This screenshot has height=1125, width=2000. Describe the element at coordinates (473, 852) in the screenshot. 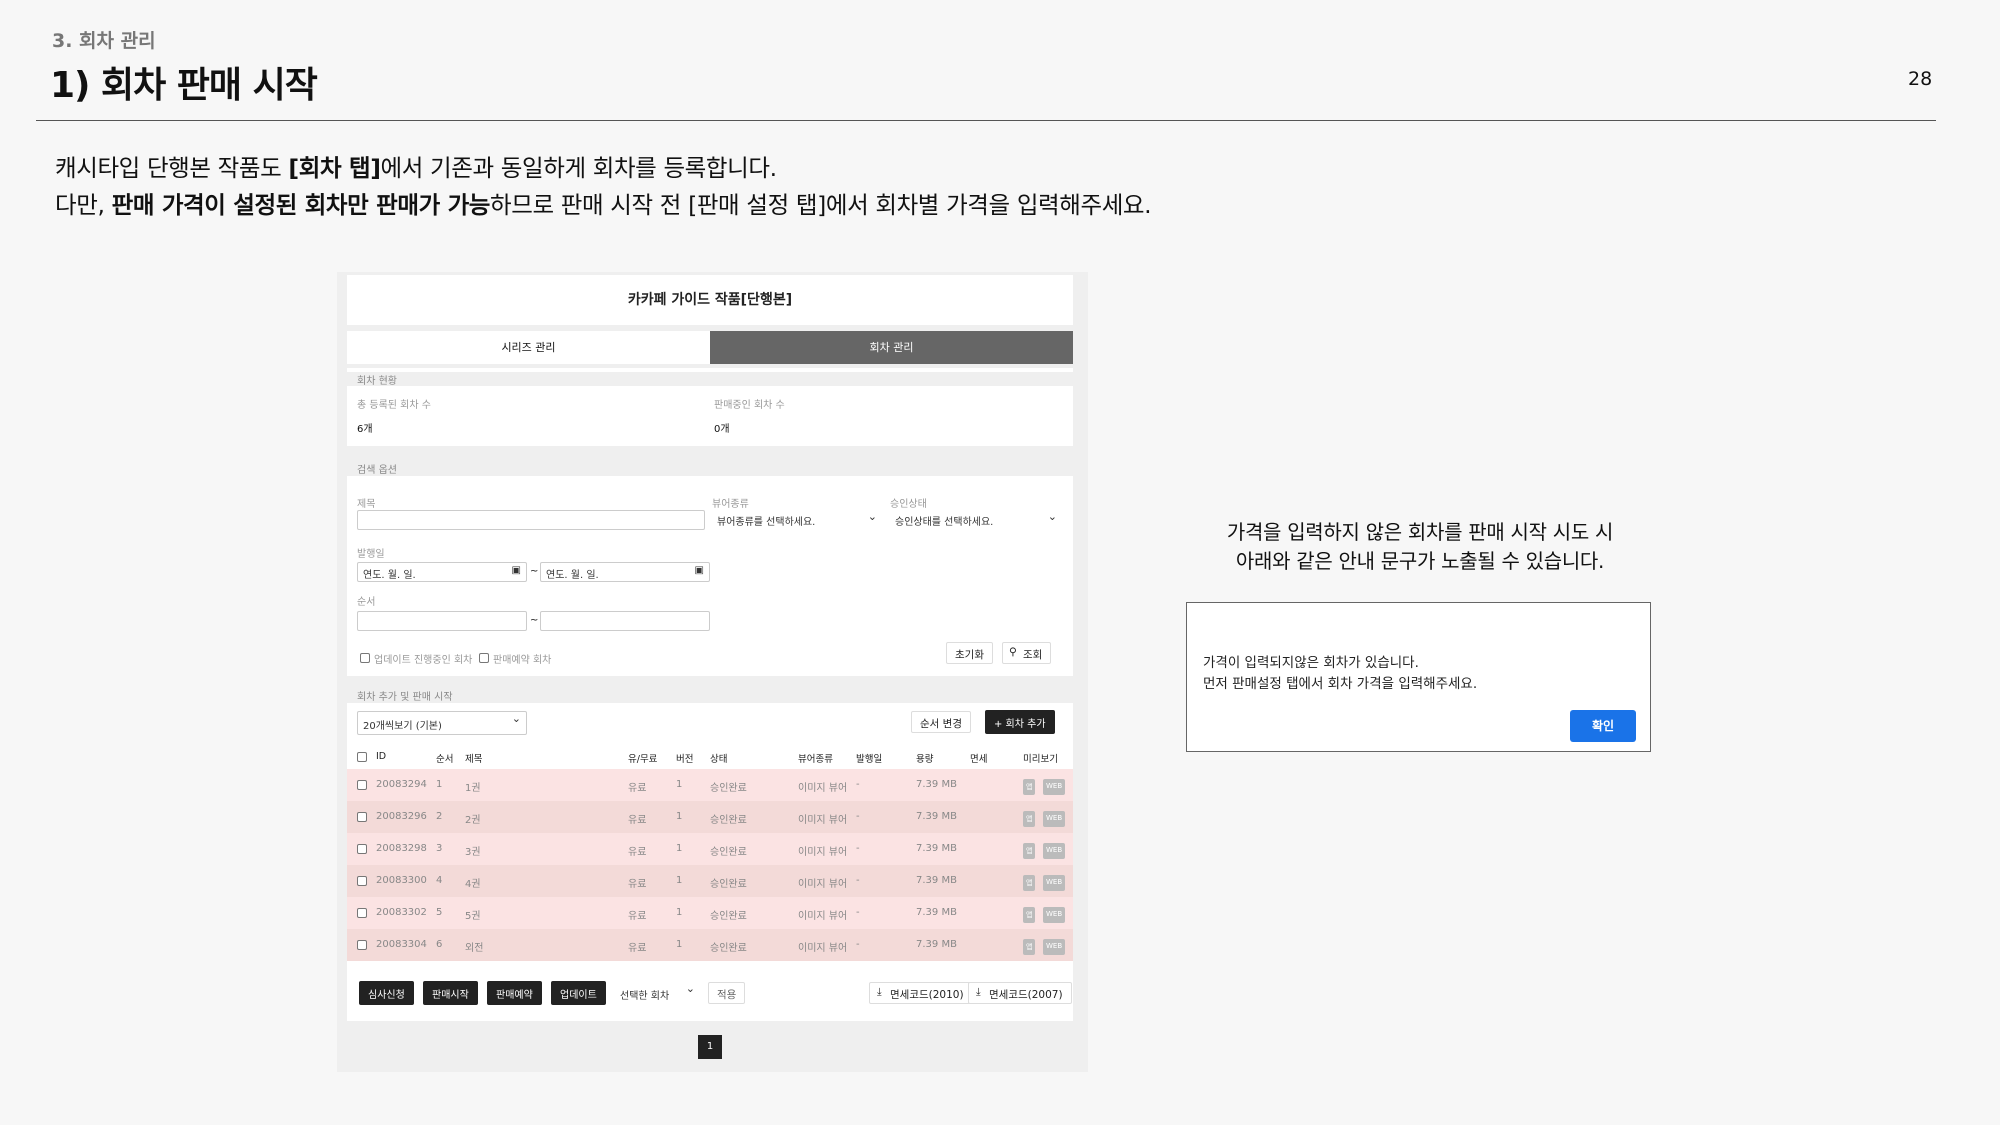

I see `cell-title: 3권` at that location.